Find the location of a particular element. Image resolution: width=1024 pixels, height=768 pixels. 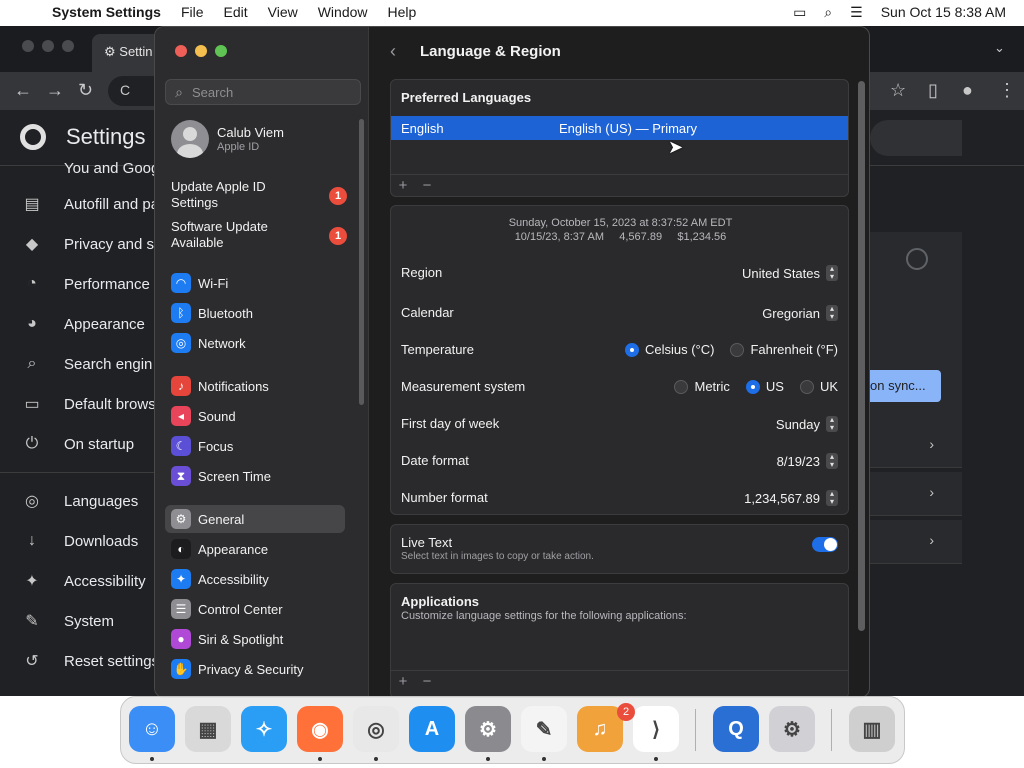

textedit-icon: ✎ is located at coordinates (544, 729).